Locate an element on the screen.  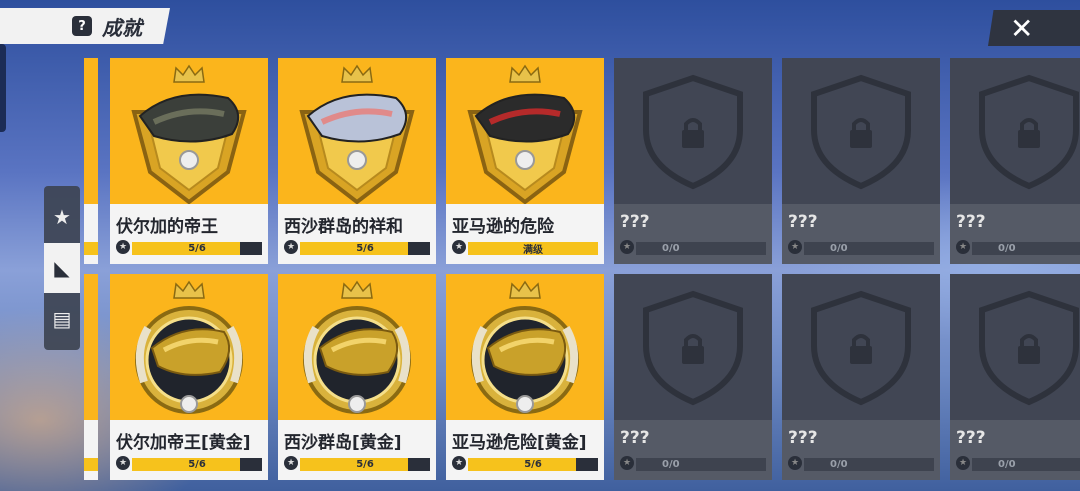
achievement-card: 亚马逊危险[黄金] ★ 5/6 is located at coordinates (525, 377).